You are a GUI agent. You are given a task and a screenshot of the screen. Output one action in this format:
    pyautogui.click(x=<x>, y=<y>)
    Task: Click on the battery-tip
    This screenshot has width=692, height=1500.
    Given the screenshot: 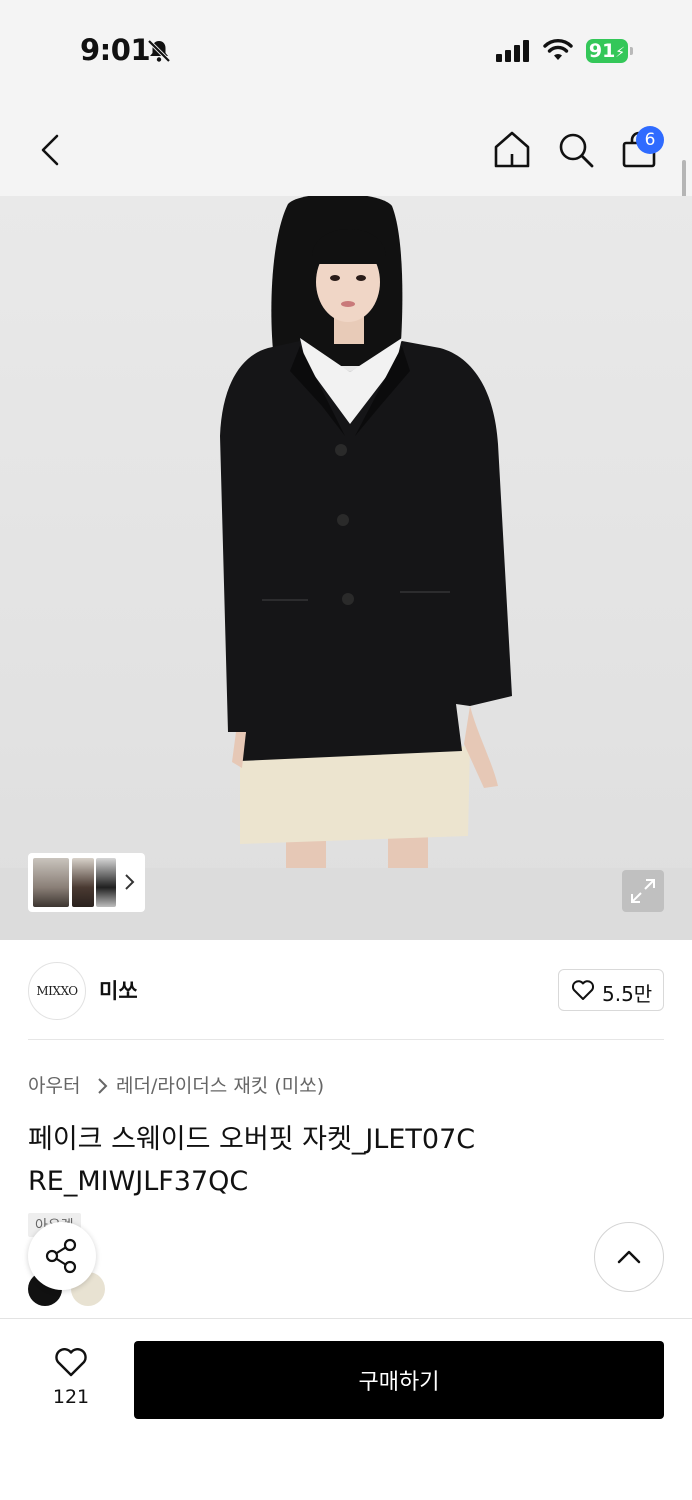 What is the action you would take?
    pyautogui.click(x=631, y=51)
    